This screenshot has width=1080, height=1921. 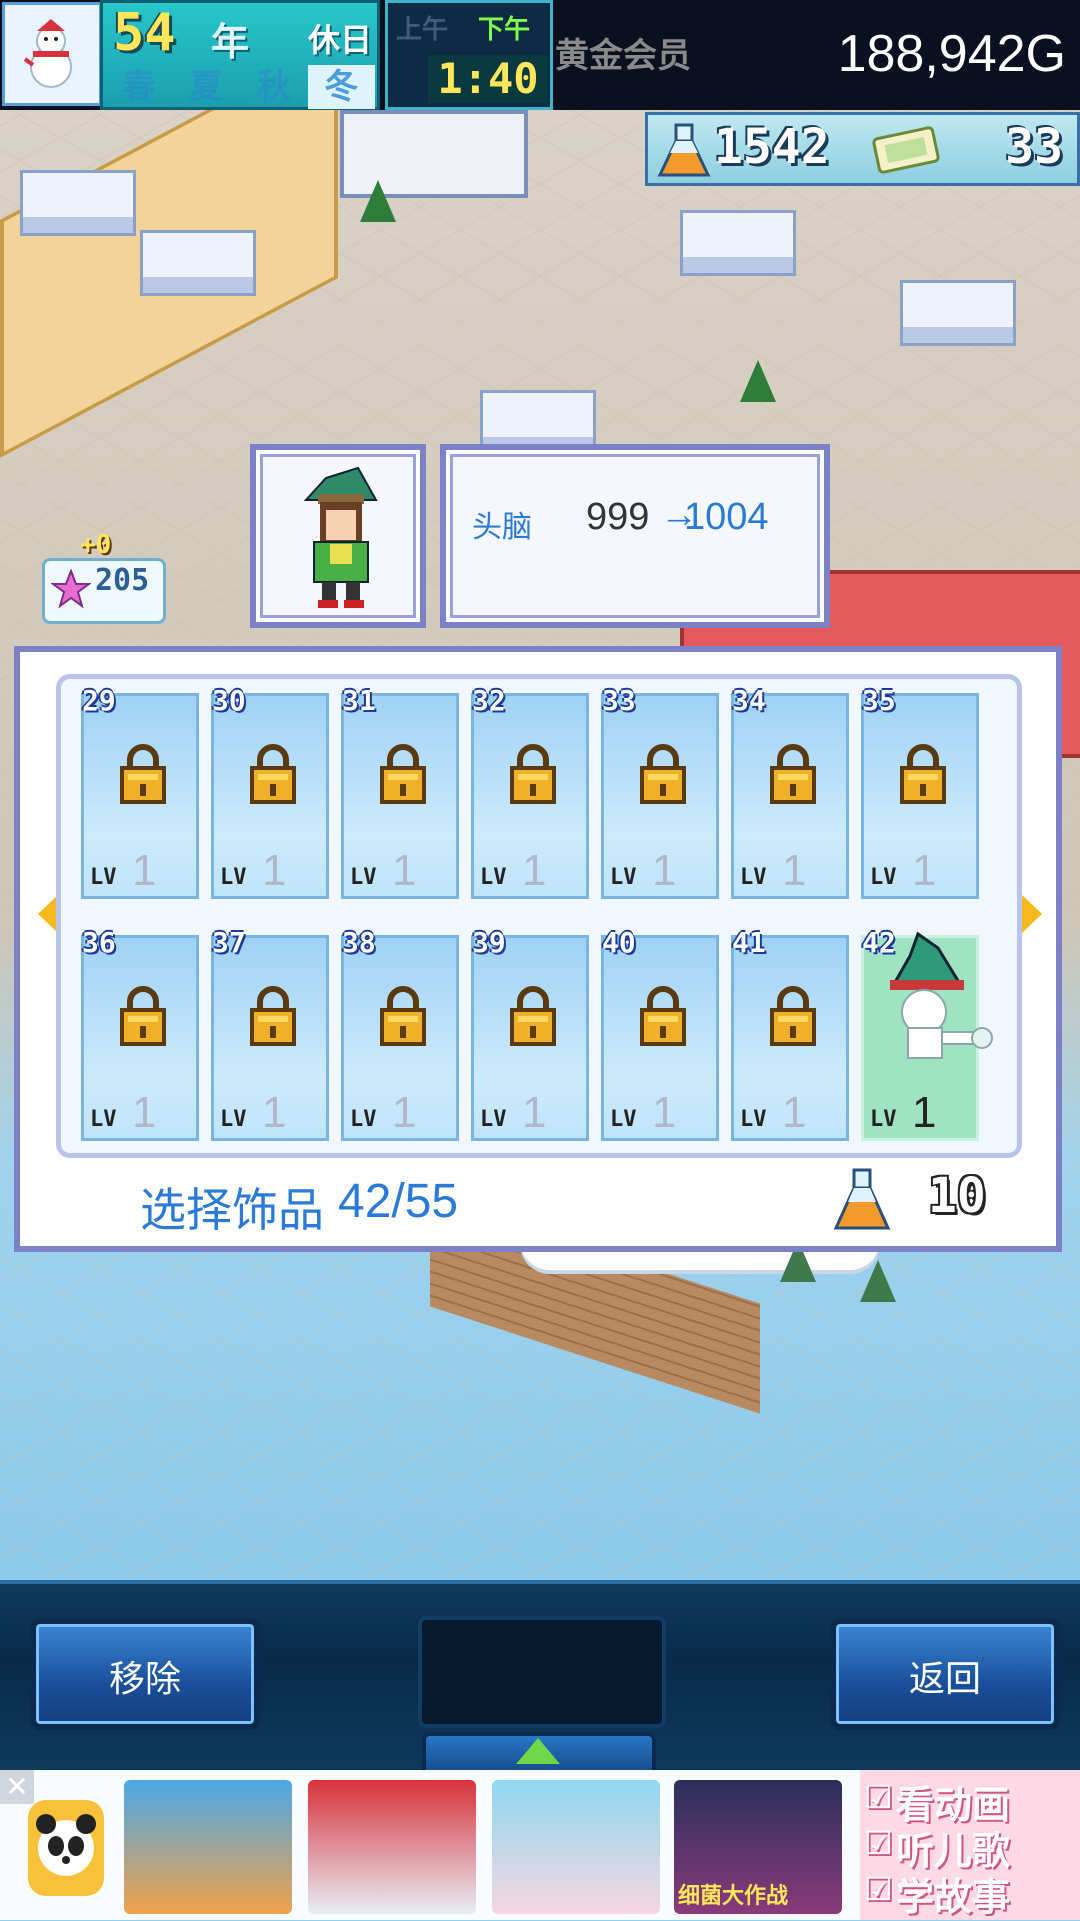 What do you see at coordinates (99, 942) in the screenshot?
I see `slot-number: 36` at bounding box center [99, 942].